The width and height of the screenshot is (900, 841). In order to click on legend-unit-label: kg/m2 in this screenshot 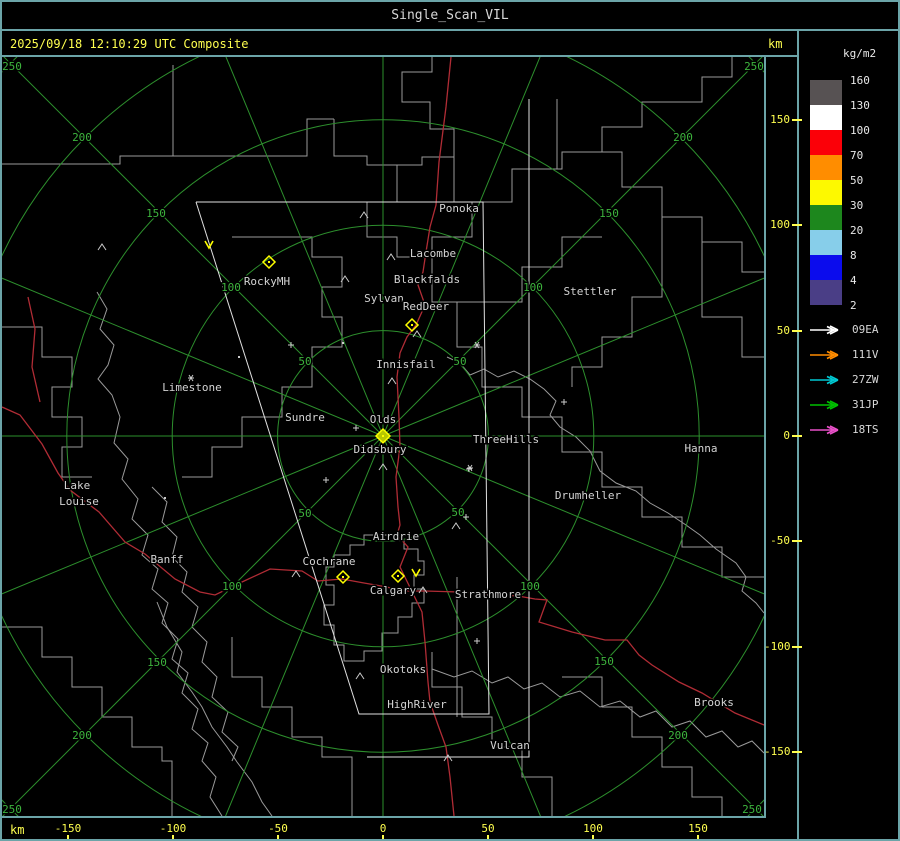, I will do `click(860, 53)`.